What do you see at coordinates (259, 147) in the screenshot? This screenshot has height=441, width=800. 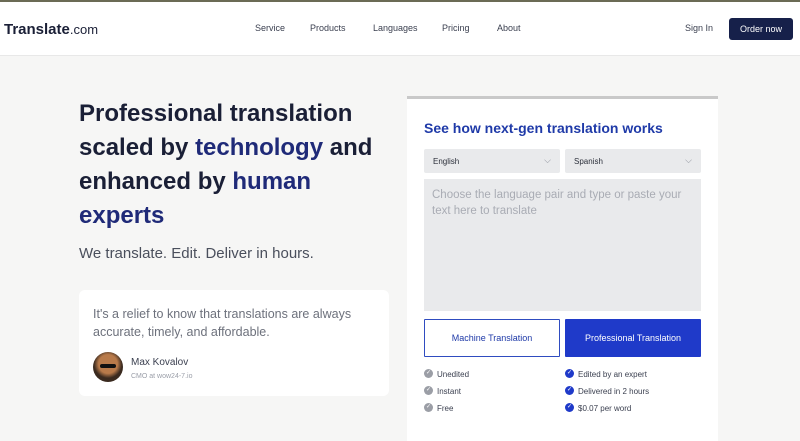 I see `hero-title-highlight-technology: technology` at bounding box center [259, 147].